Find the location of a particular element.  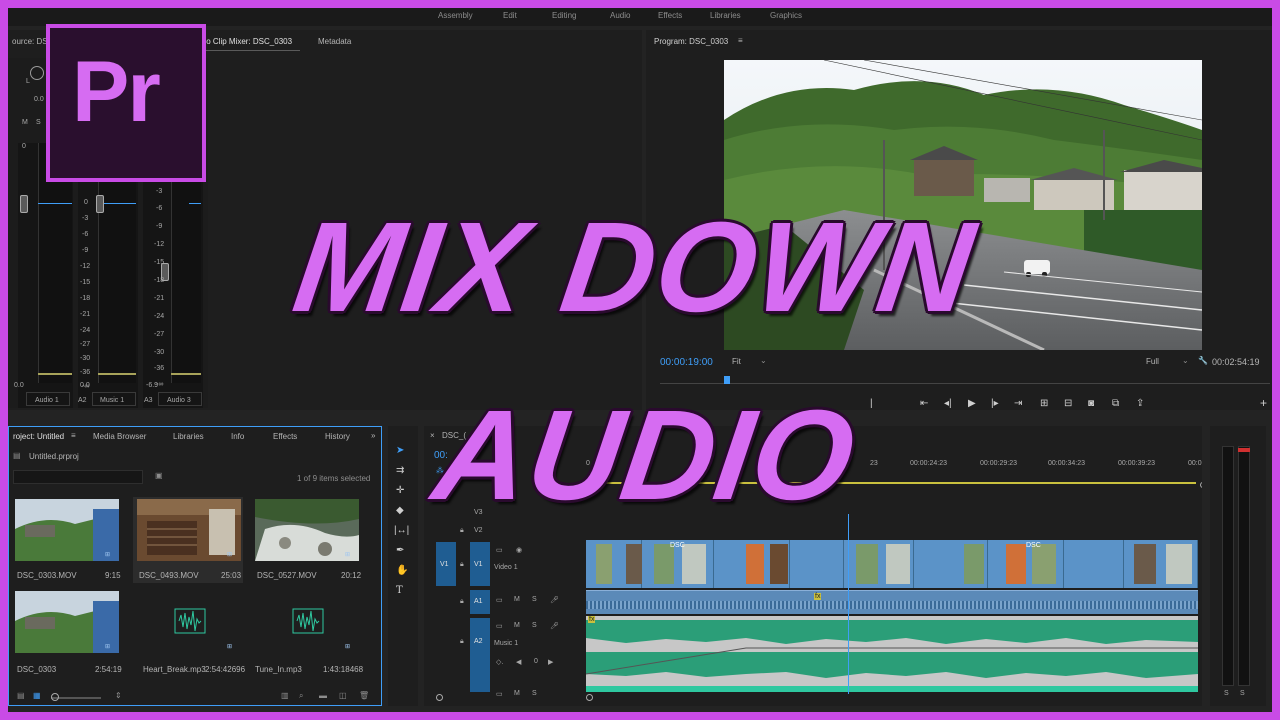

ripple-edit-tool-icon: ✛ is located at coordinates (400, 491).